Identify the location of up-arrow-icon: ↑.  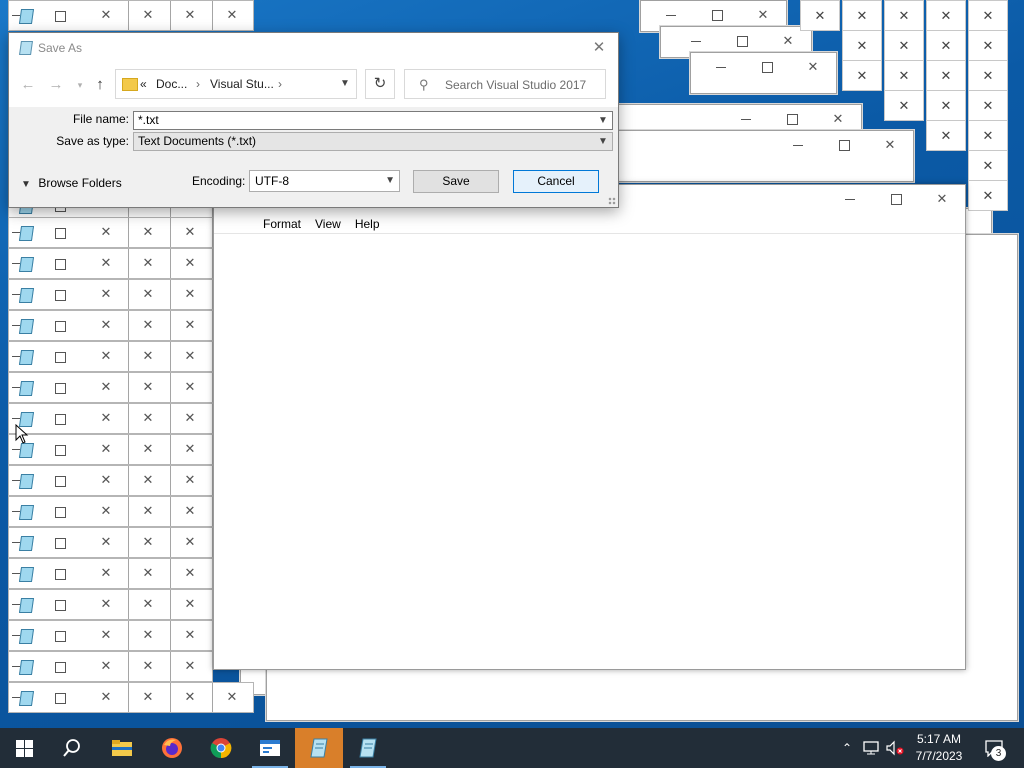
(100, 85).